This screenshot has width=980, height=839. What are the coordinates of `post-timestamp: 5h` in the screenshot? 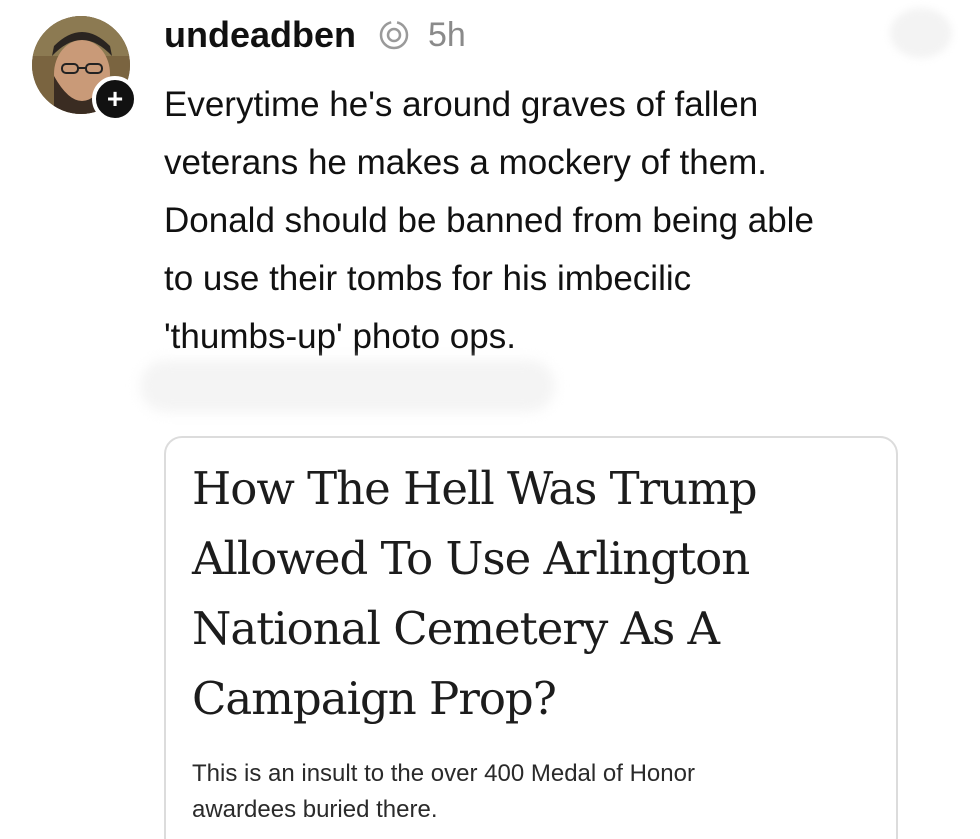 It's located at (447, 34).